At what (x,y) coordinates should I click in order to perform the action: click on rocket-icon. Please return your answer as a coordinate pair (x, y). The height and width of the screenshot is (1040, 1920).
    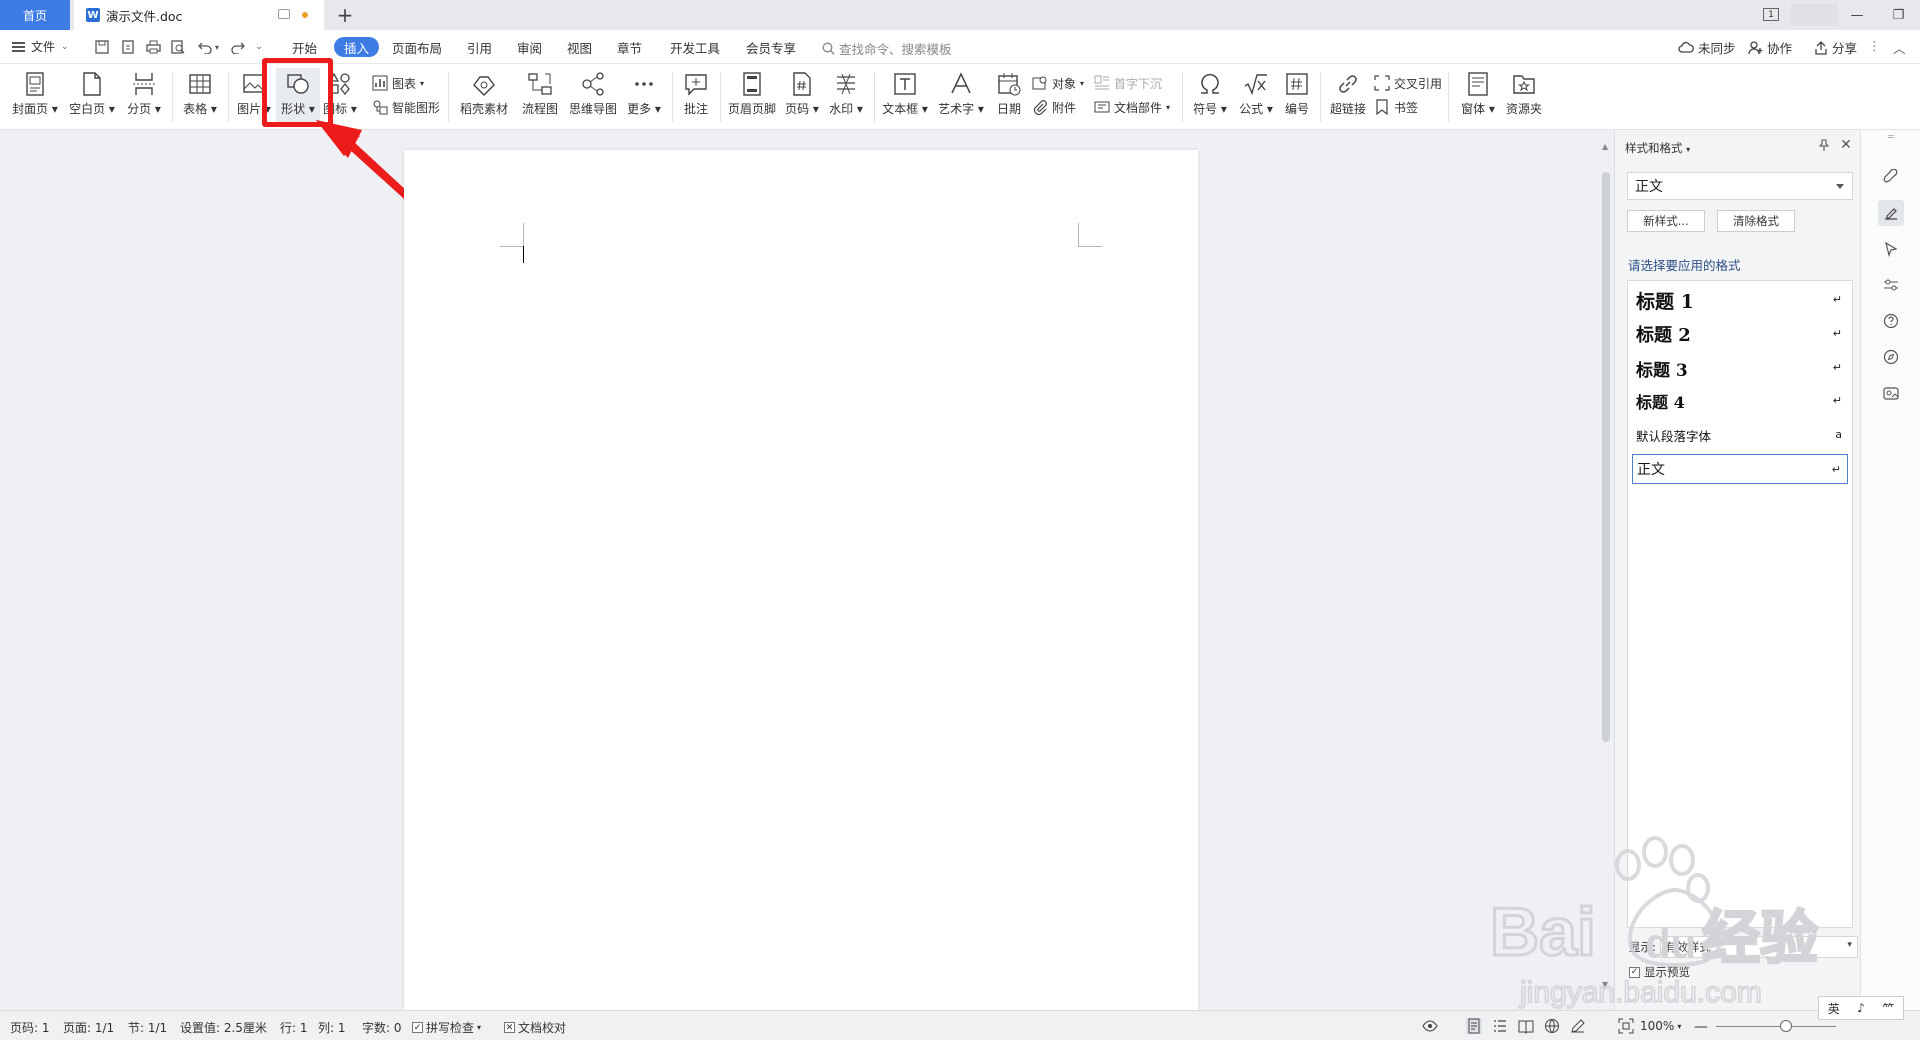
    Looking at the image, I should click on (1891, 177).